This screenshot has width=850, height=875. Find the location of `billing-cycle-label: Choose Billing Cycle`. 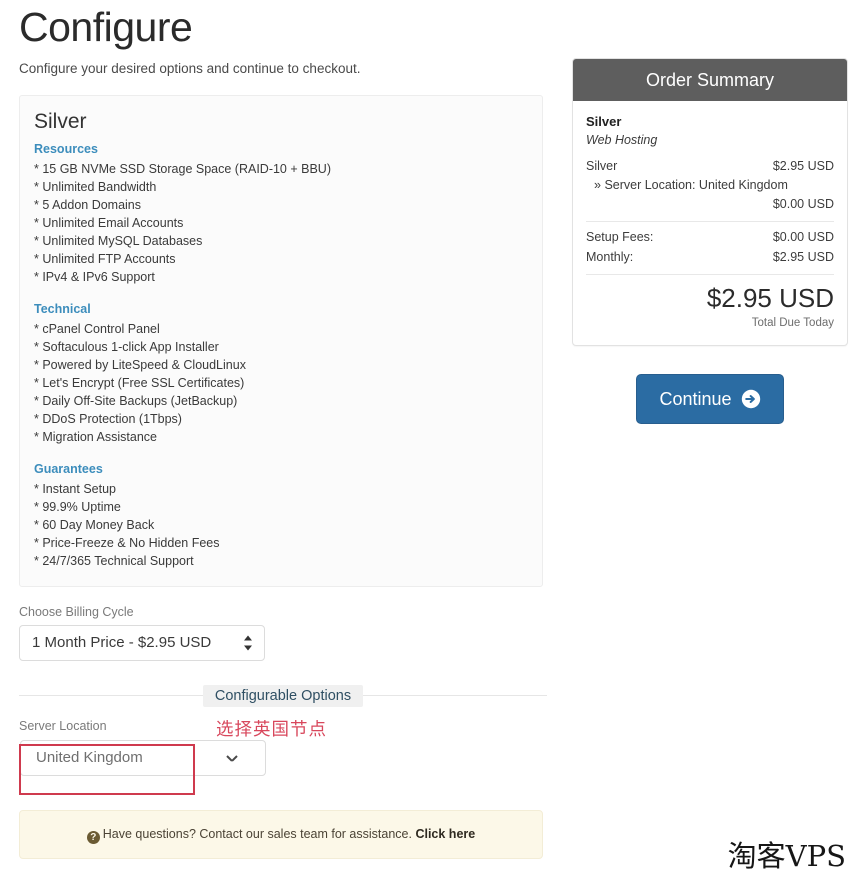

billing-cycle-label: Choose Billing Cycle is located at coordinates (76, 612).